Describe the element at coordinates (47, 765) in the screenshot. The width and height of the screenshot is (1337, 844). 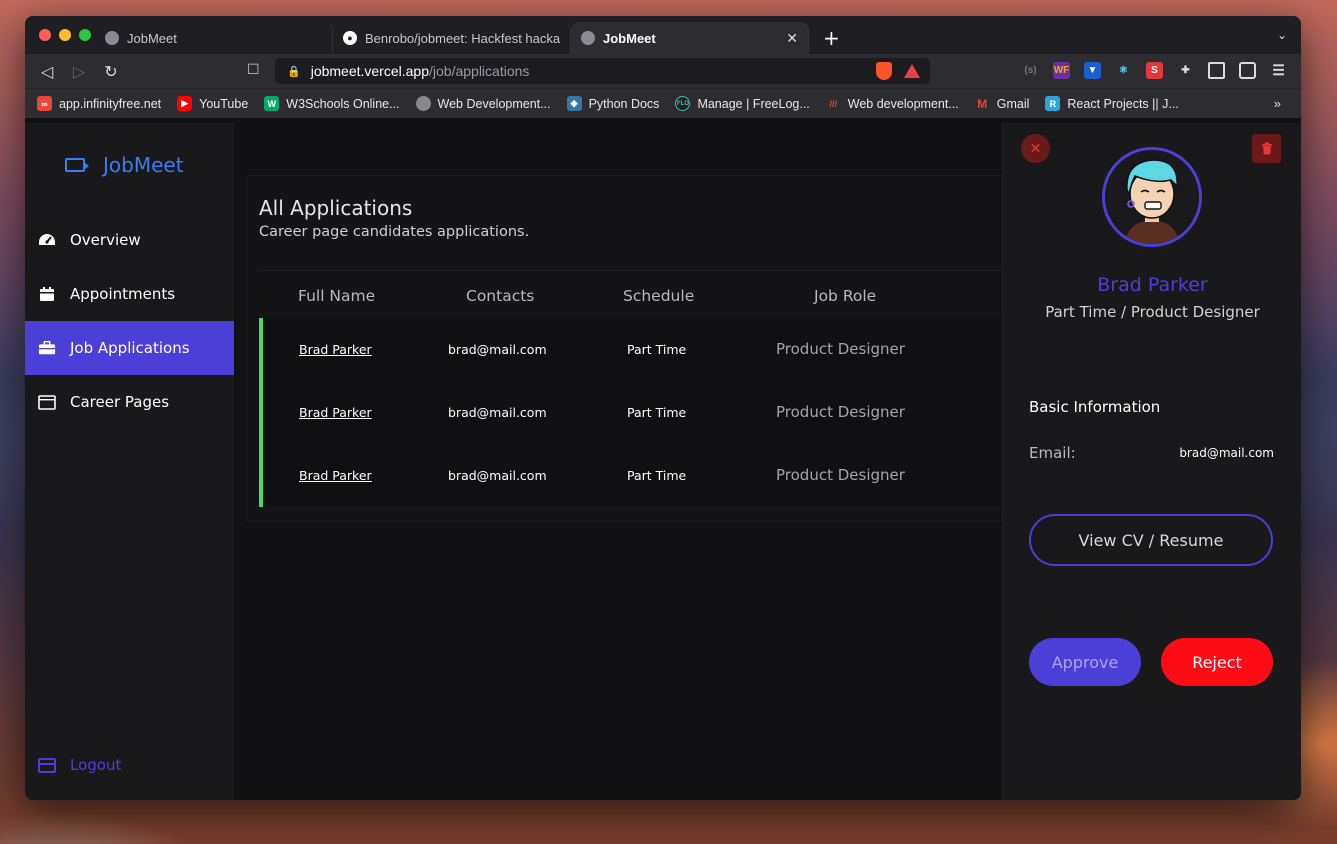
I see `logout-icon` at that location.